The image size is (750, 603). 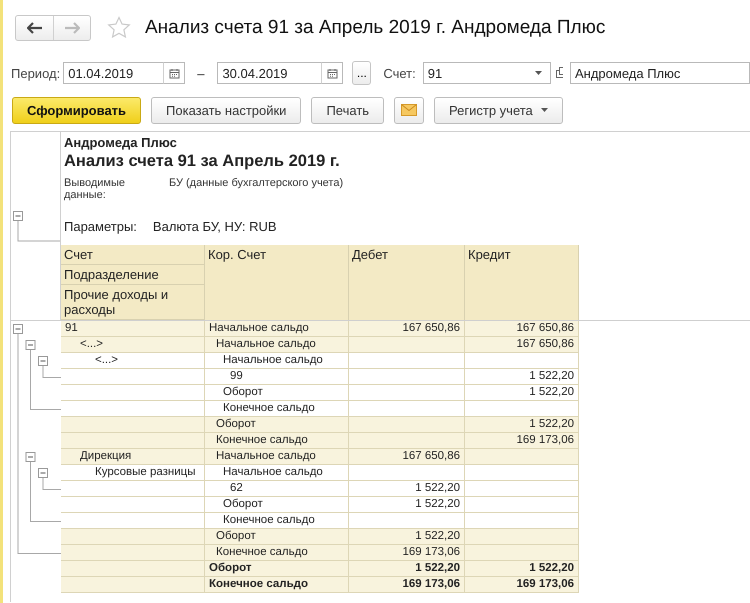 What do you see at coordinates (202, 161) in the screenshot?
I see `report-heading: Анализ счета 91 за Апрель 2019 г.` at bounding box center [202, 161].